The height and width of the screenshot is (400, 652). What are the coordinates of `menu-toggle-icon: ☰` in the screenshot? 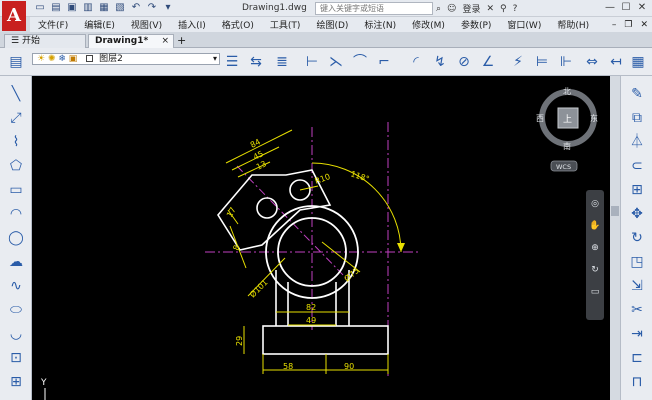 It's located at (16, 41).